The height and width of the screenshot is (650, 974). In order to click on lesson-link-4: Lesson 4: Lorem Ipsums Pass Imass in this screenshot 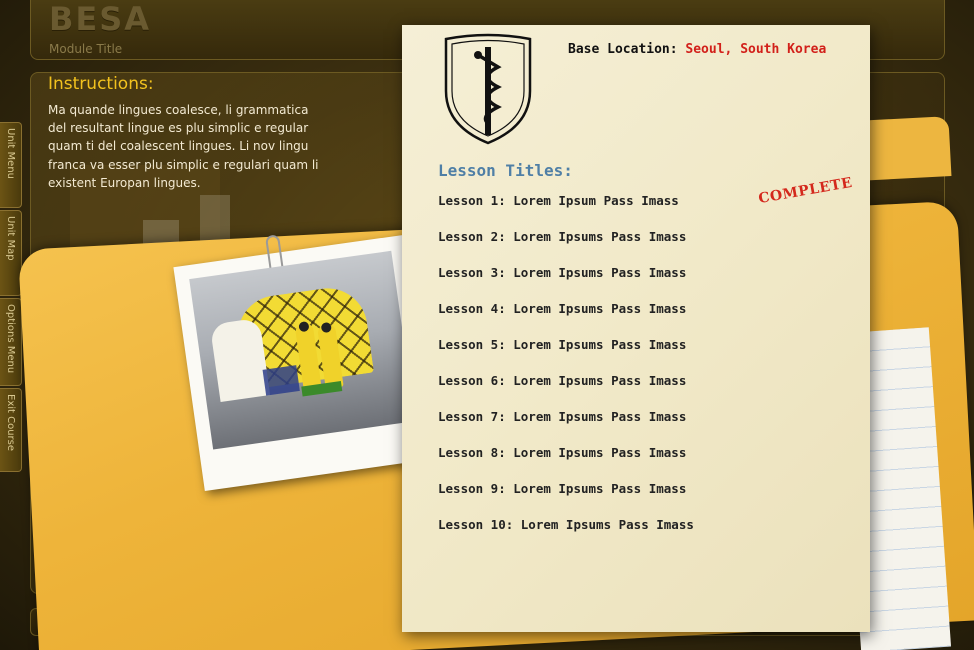, I will do `click(566, 319)`.